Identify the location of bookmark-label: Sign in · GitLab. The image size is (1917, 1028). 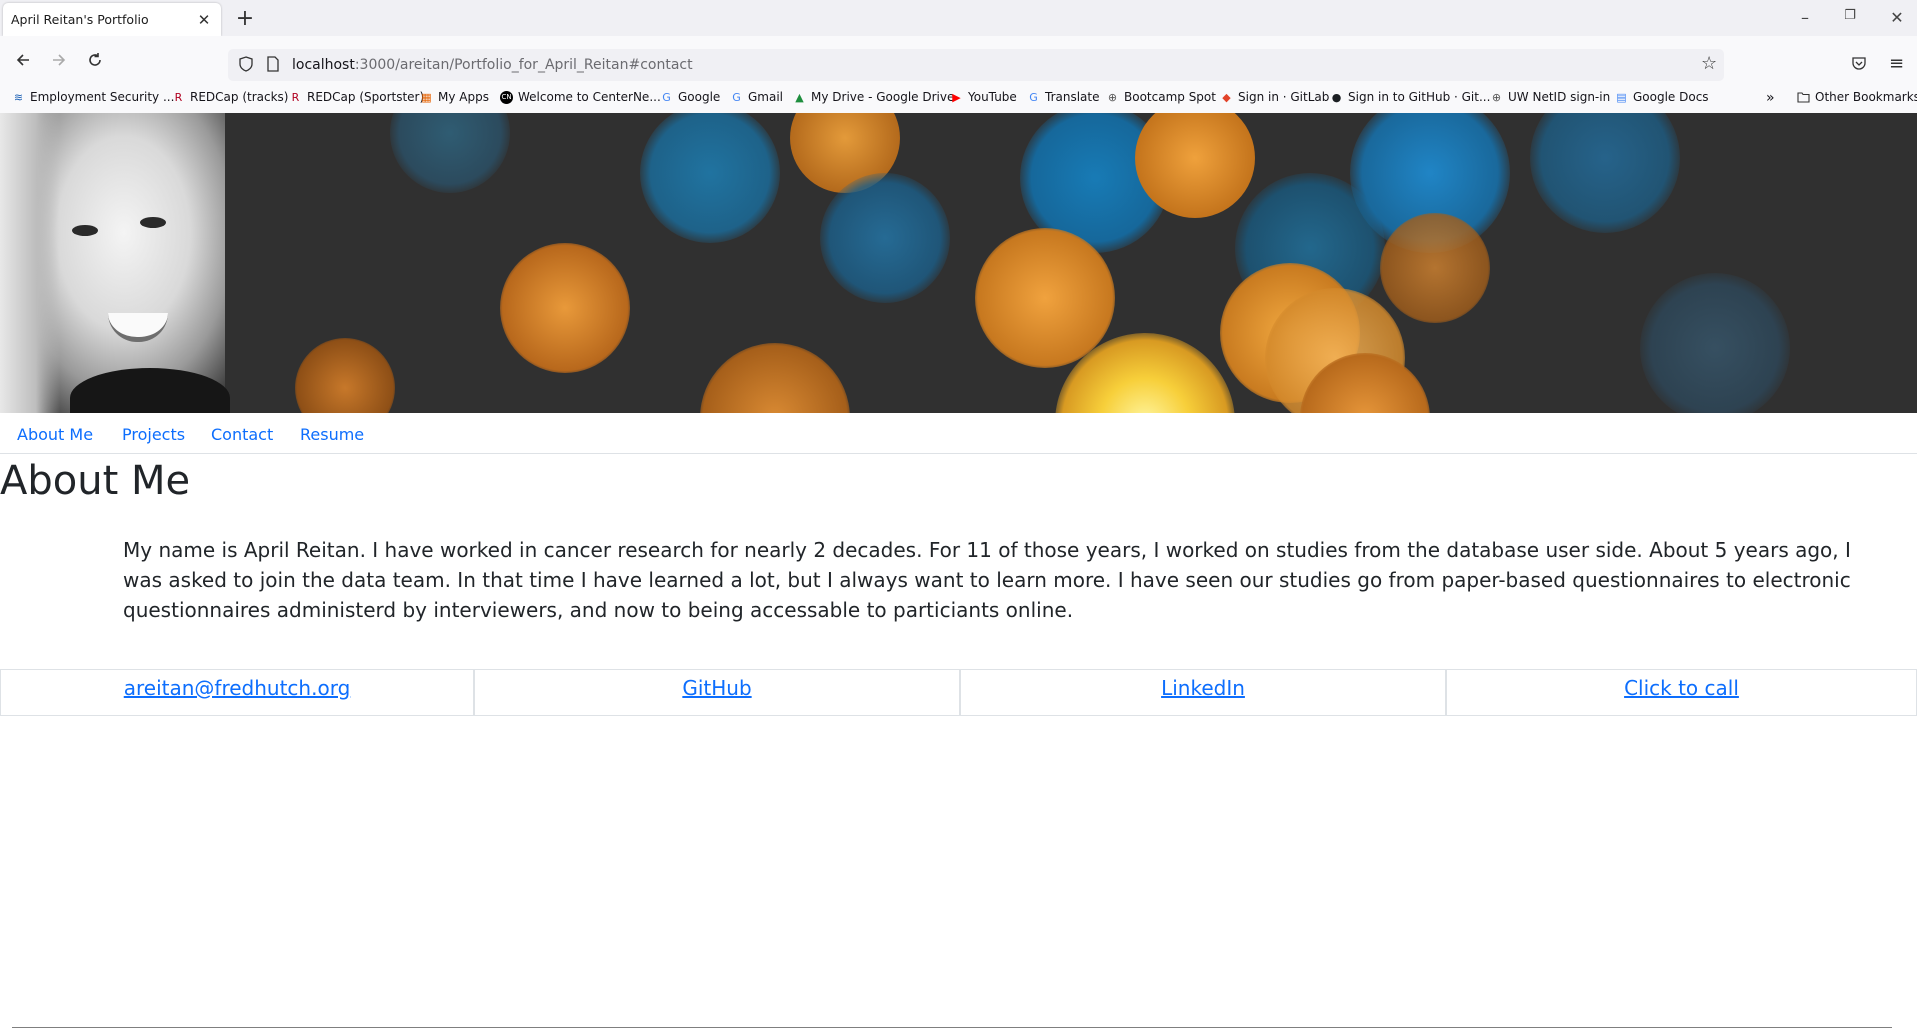
(1284, 97).